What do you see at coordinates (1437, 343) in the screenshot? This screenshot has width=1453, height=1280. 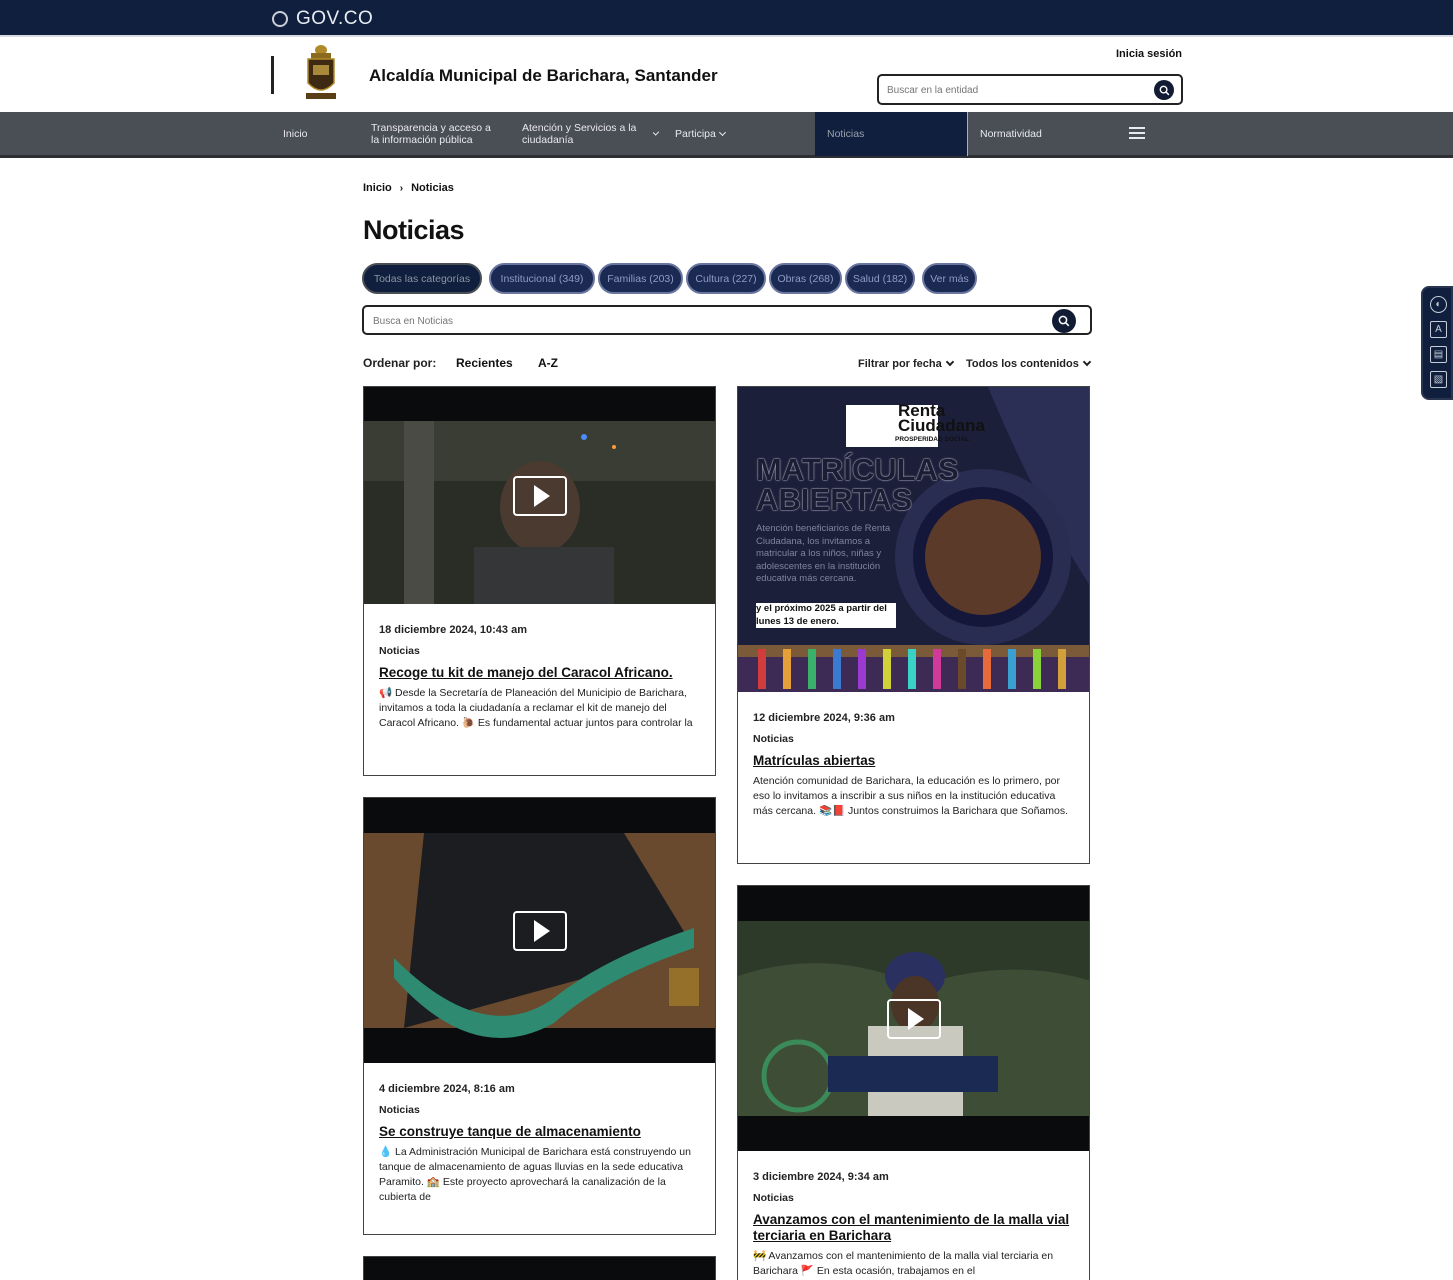 I see `accessibility-toolbar: ◐ A ▤ ▧` at bounding box center [1437, 343].